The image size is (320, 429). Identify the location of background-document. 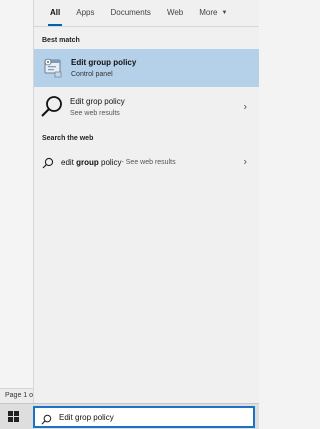
(16, 201).